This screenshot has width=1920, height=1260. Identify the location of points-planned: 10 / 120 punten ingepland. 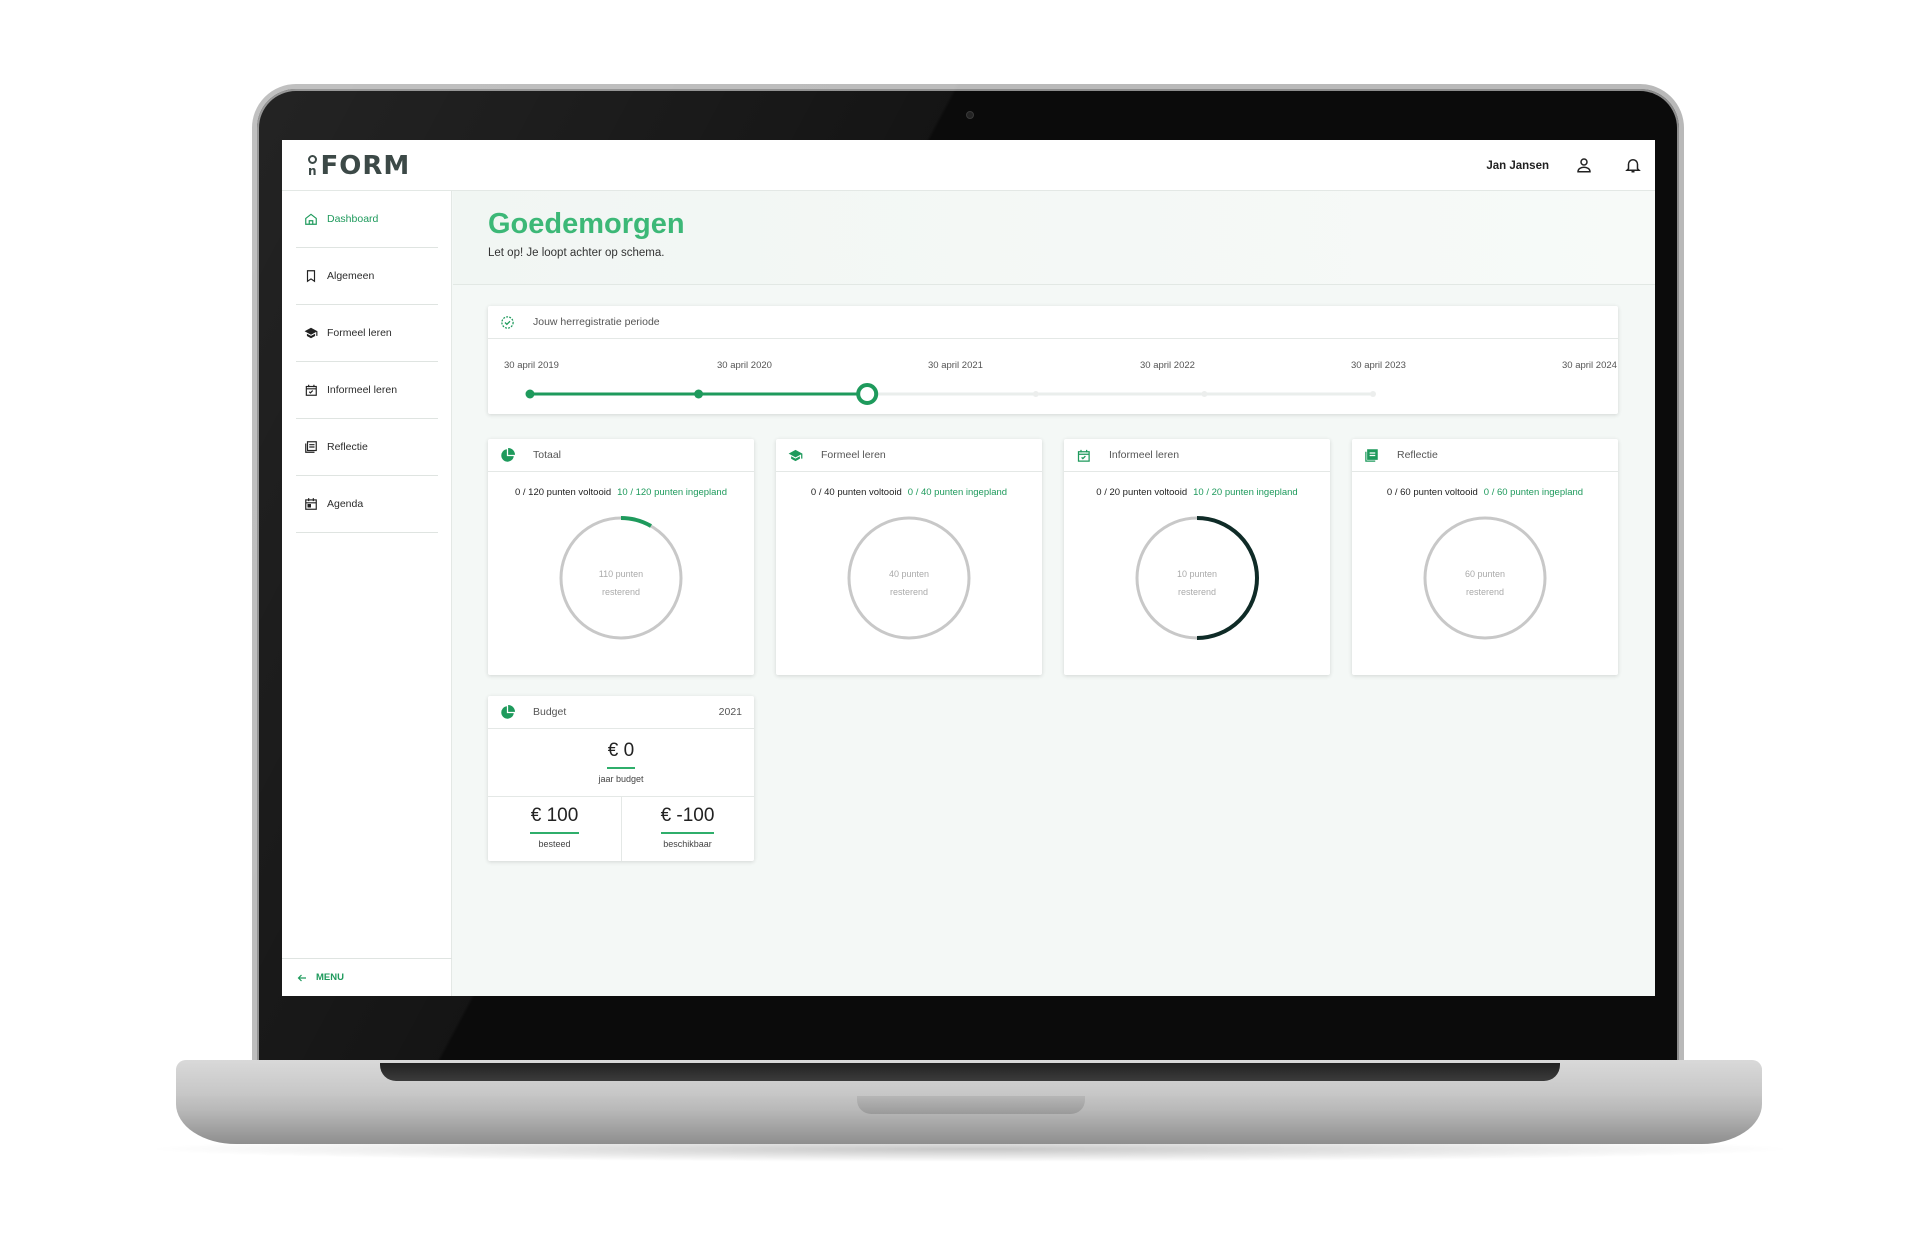
(672, 492).